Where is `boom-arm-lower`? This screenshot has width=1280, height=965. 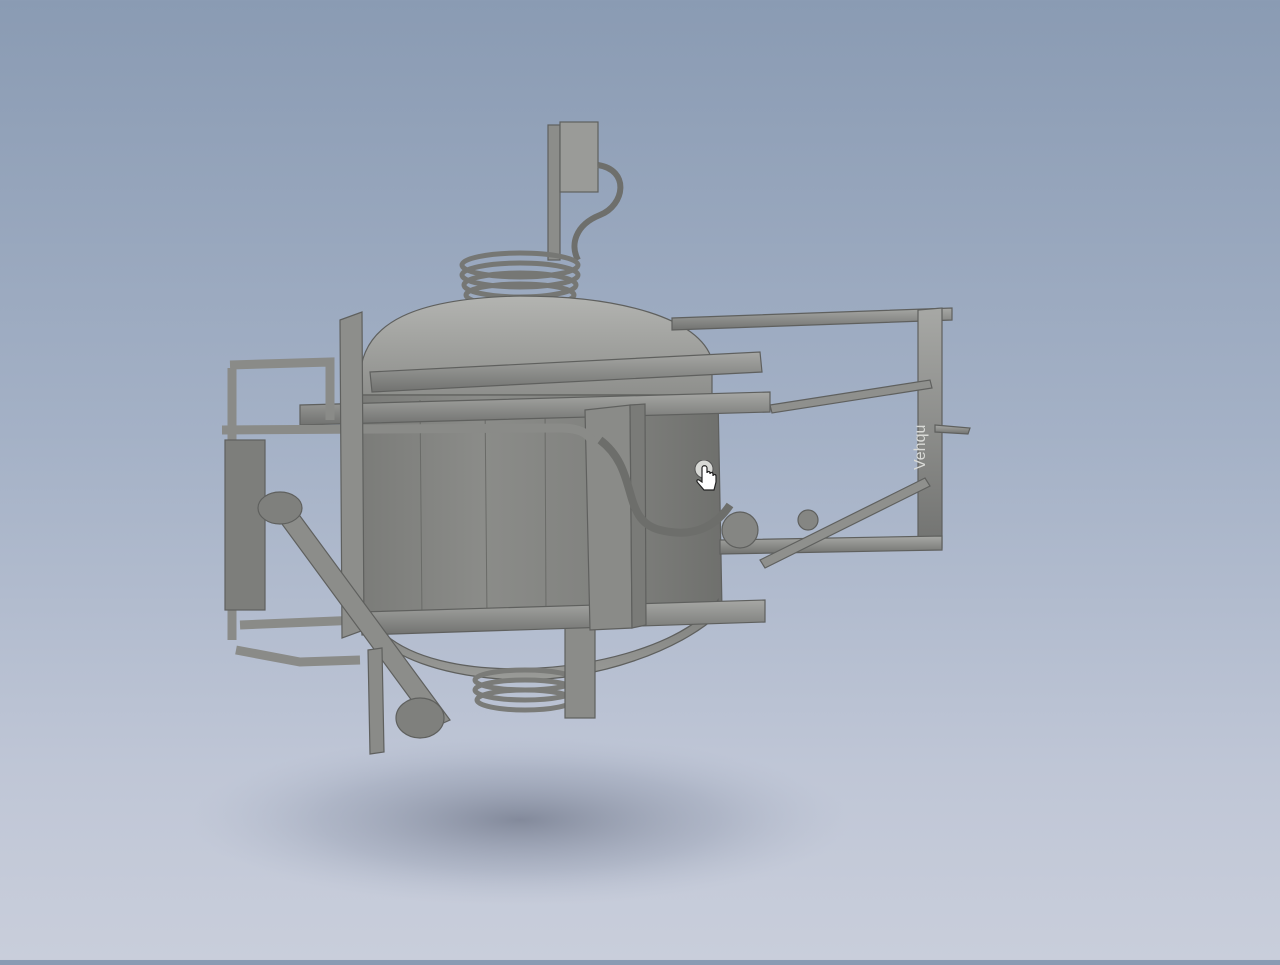
boom-arm-lower is located at coordinates (845, 523).